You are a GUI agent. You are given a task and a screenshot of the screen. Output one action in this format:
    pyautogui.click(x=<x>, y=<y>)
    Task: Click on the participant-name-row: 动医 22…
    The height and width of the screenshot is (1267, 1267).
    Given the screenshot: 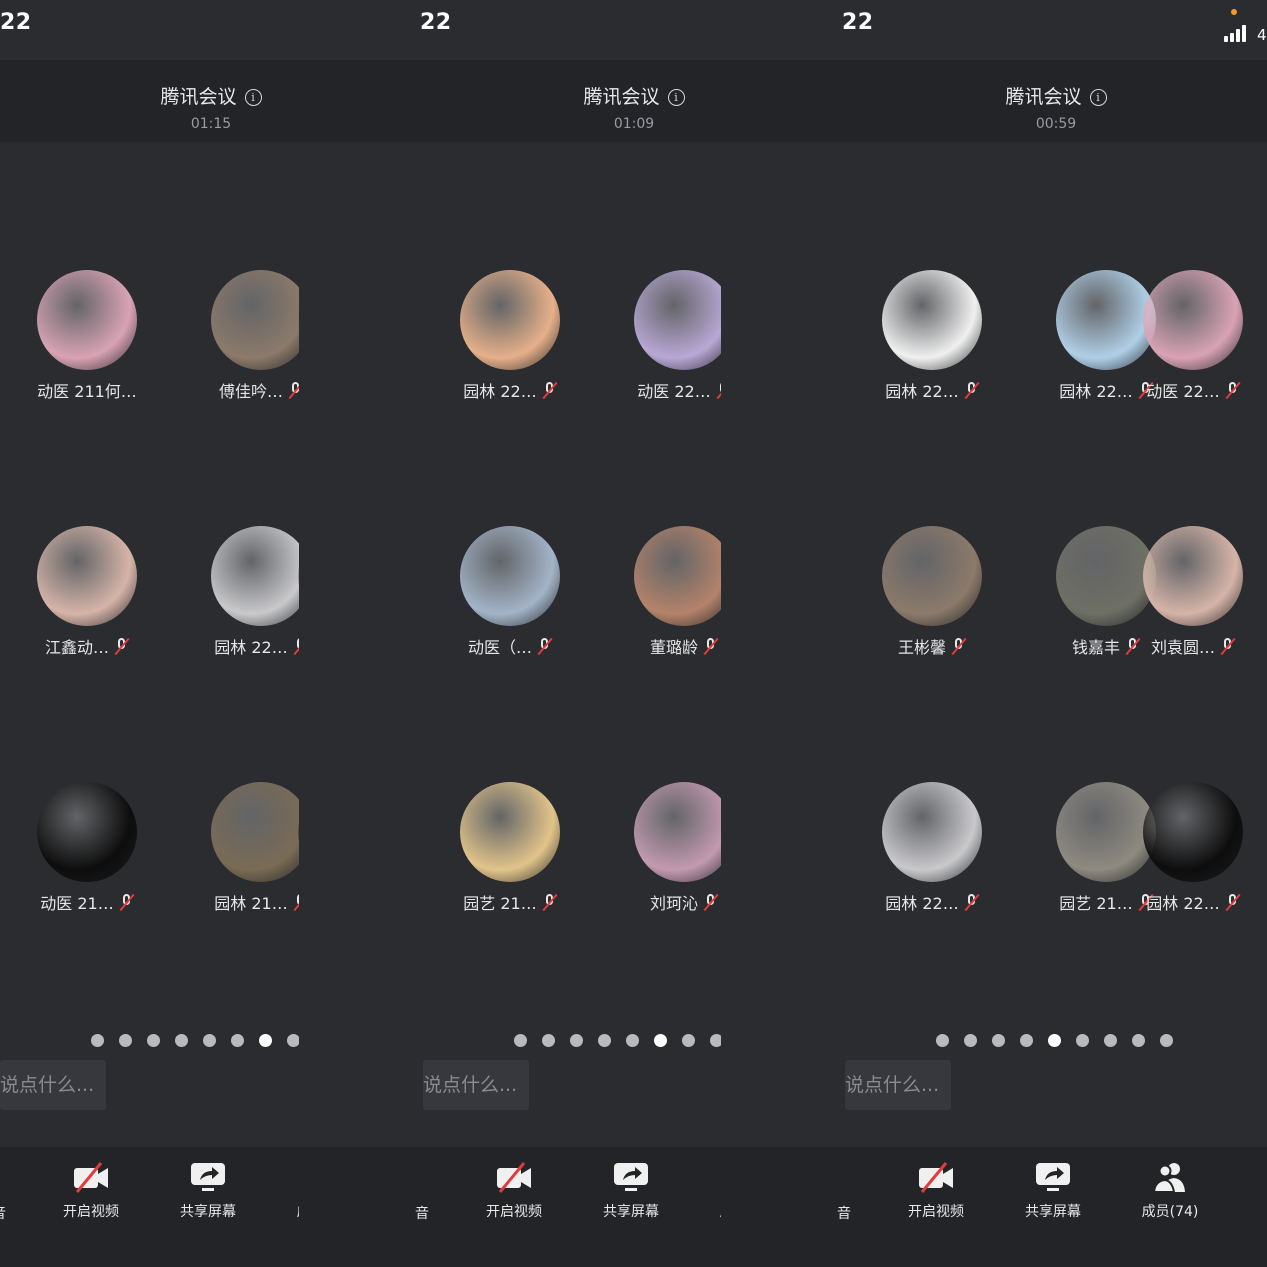 What is the action you would take?
    pyautogui.click(x=1190, y=390)
    